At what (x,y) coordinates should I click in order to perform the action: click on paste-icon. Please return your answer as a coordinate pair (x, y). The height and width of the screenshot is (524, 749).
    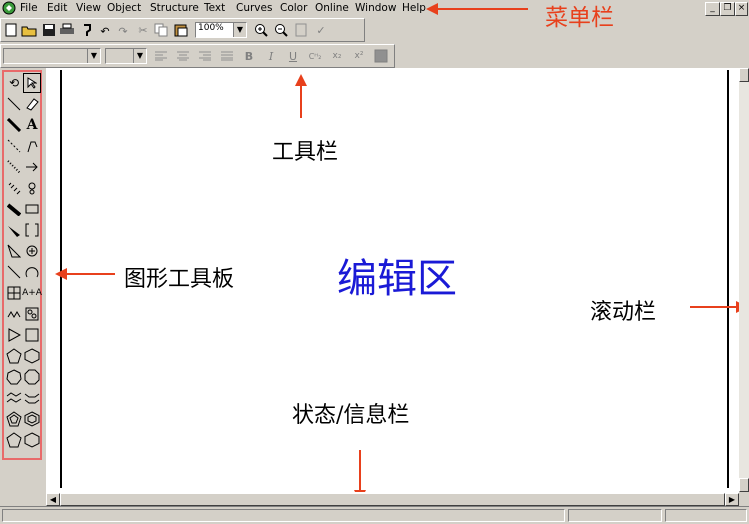
    Looking at the image, I should click on (181, 30).